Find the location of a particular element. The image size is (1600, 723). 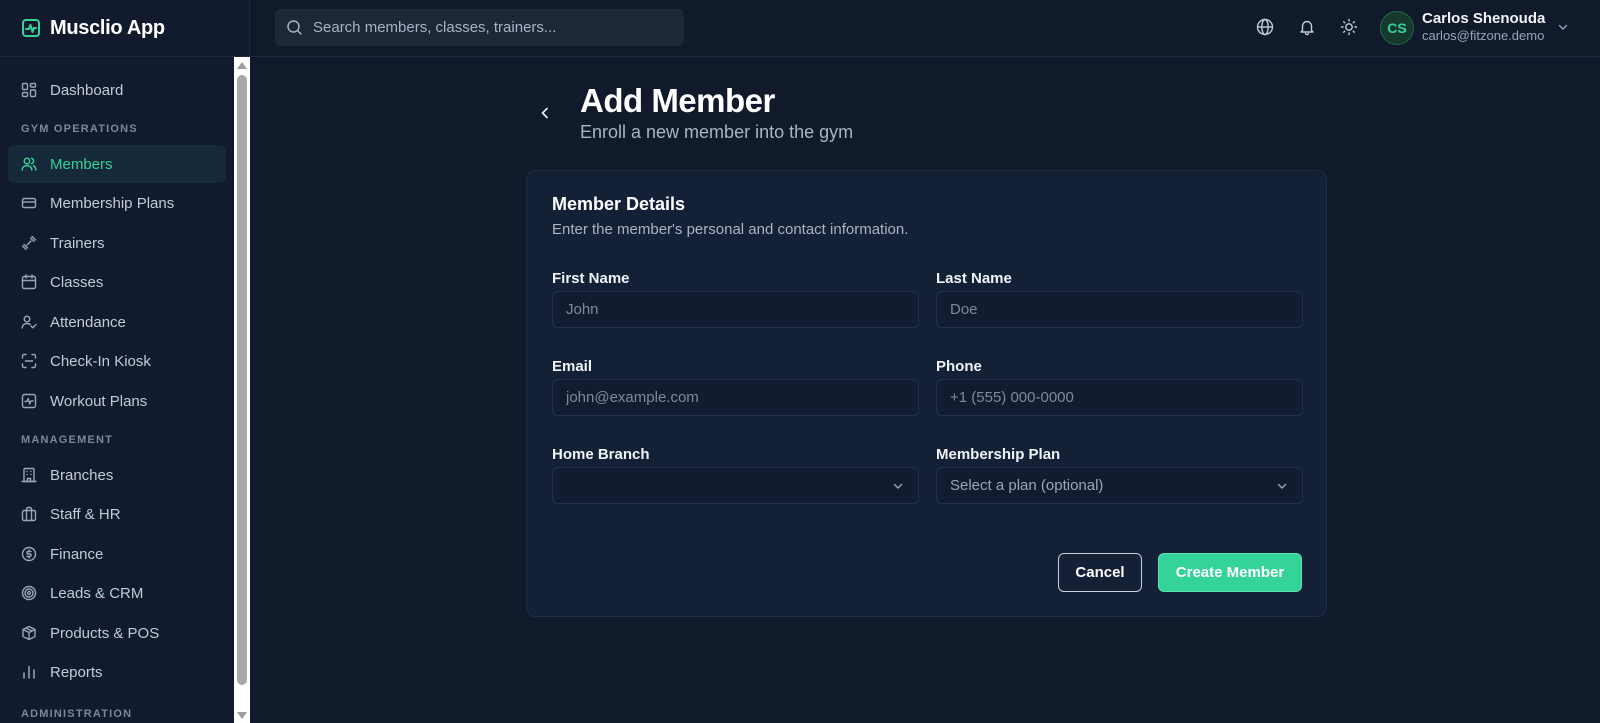

last-name-field-wrapper is located at coordinates (1119, 309).